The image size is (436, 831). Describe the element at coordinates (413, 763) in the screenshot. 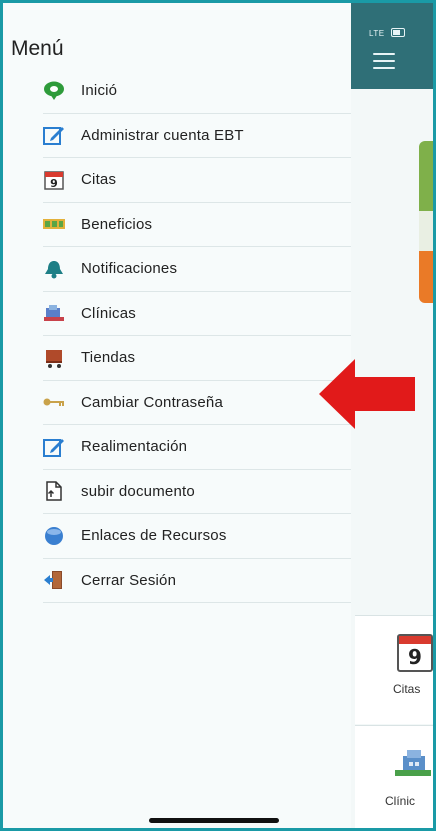

I see `clinic-building-icon` at that location.